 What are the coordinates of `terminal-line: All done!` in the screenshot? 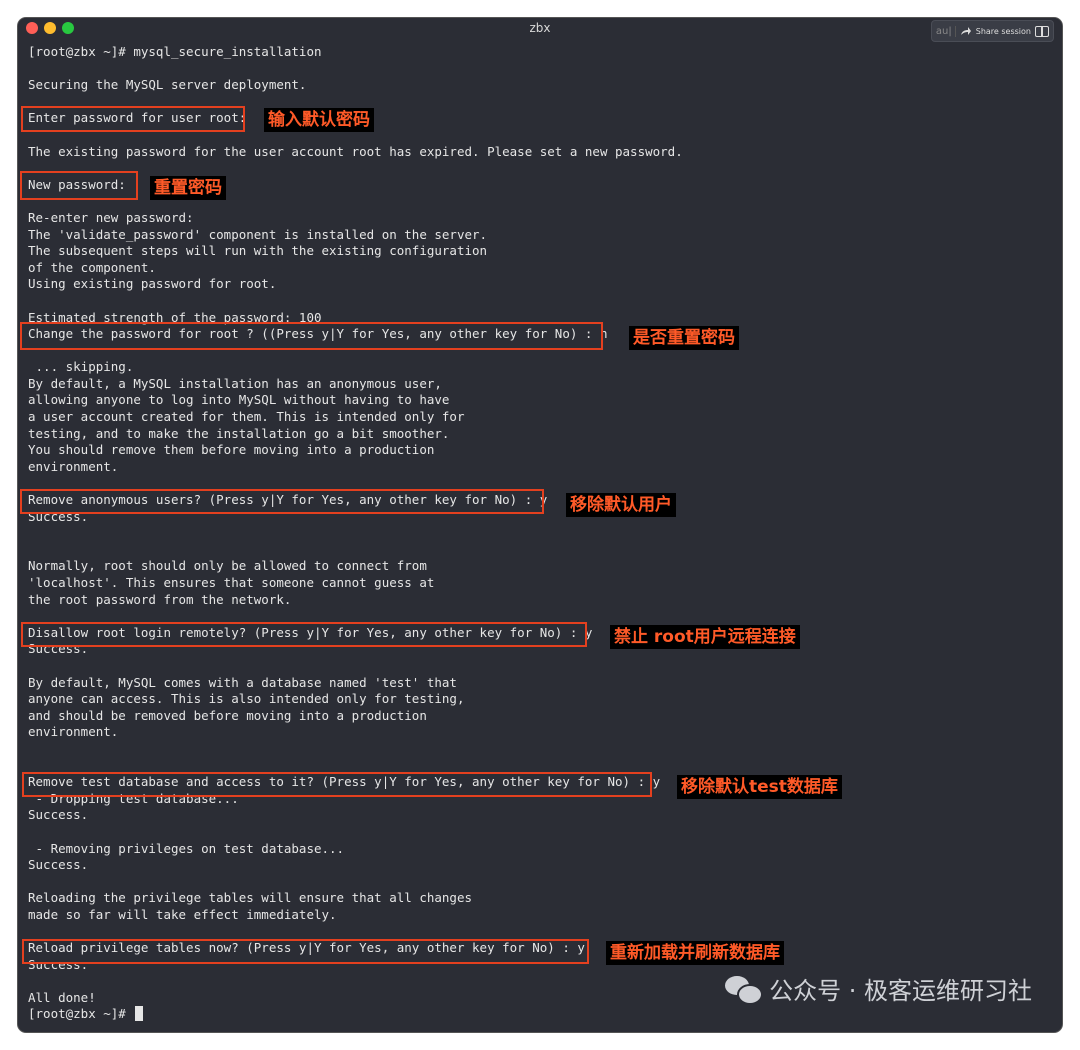 It's located at (355, 998).